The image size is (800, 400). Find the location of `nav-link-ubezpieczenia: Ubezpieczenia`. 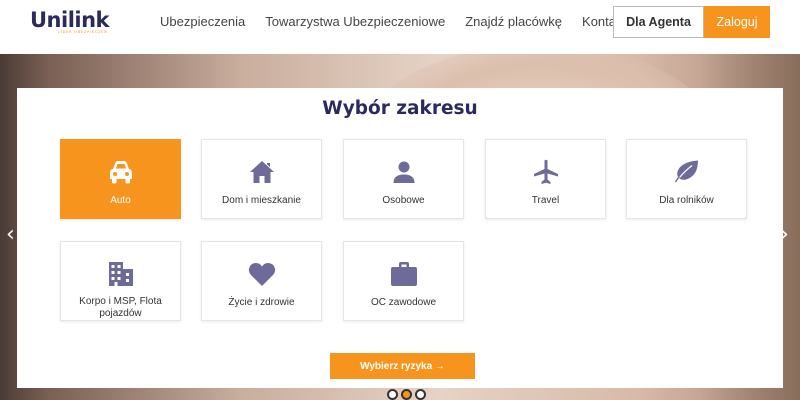

nav-link-ubezpieczenia: Ubezpieczenia is located at coordinates (202, 22).